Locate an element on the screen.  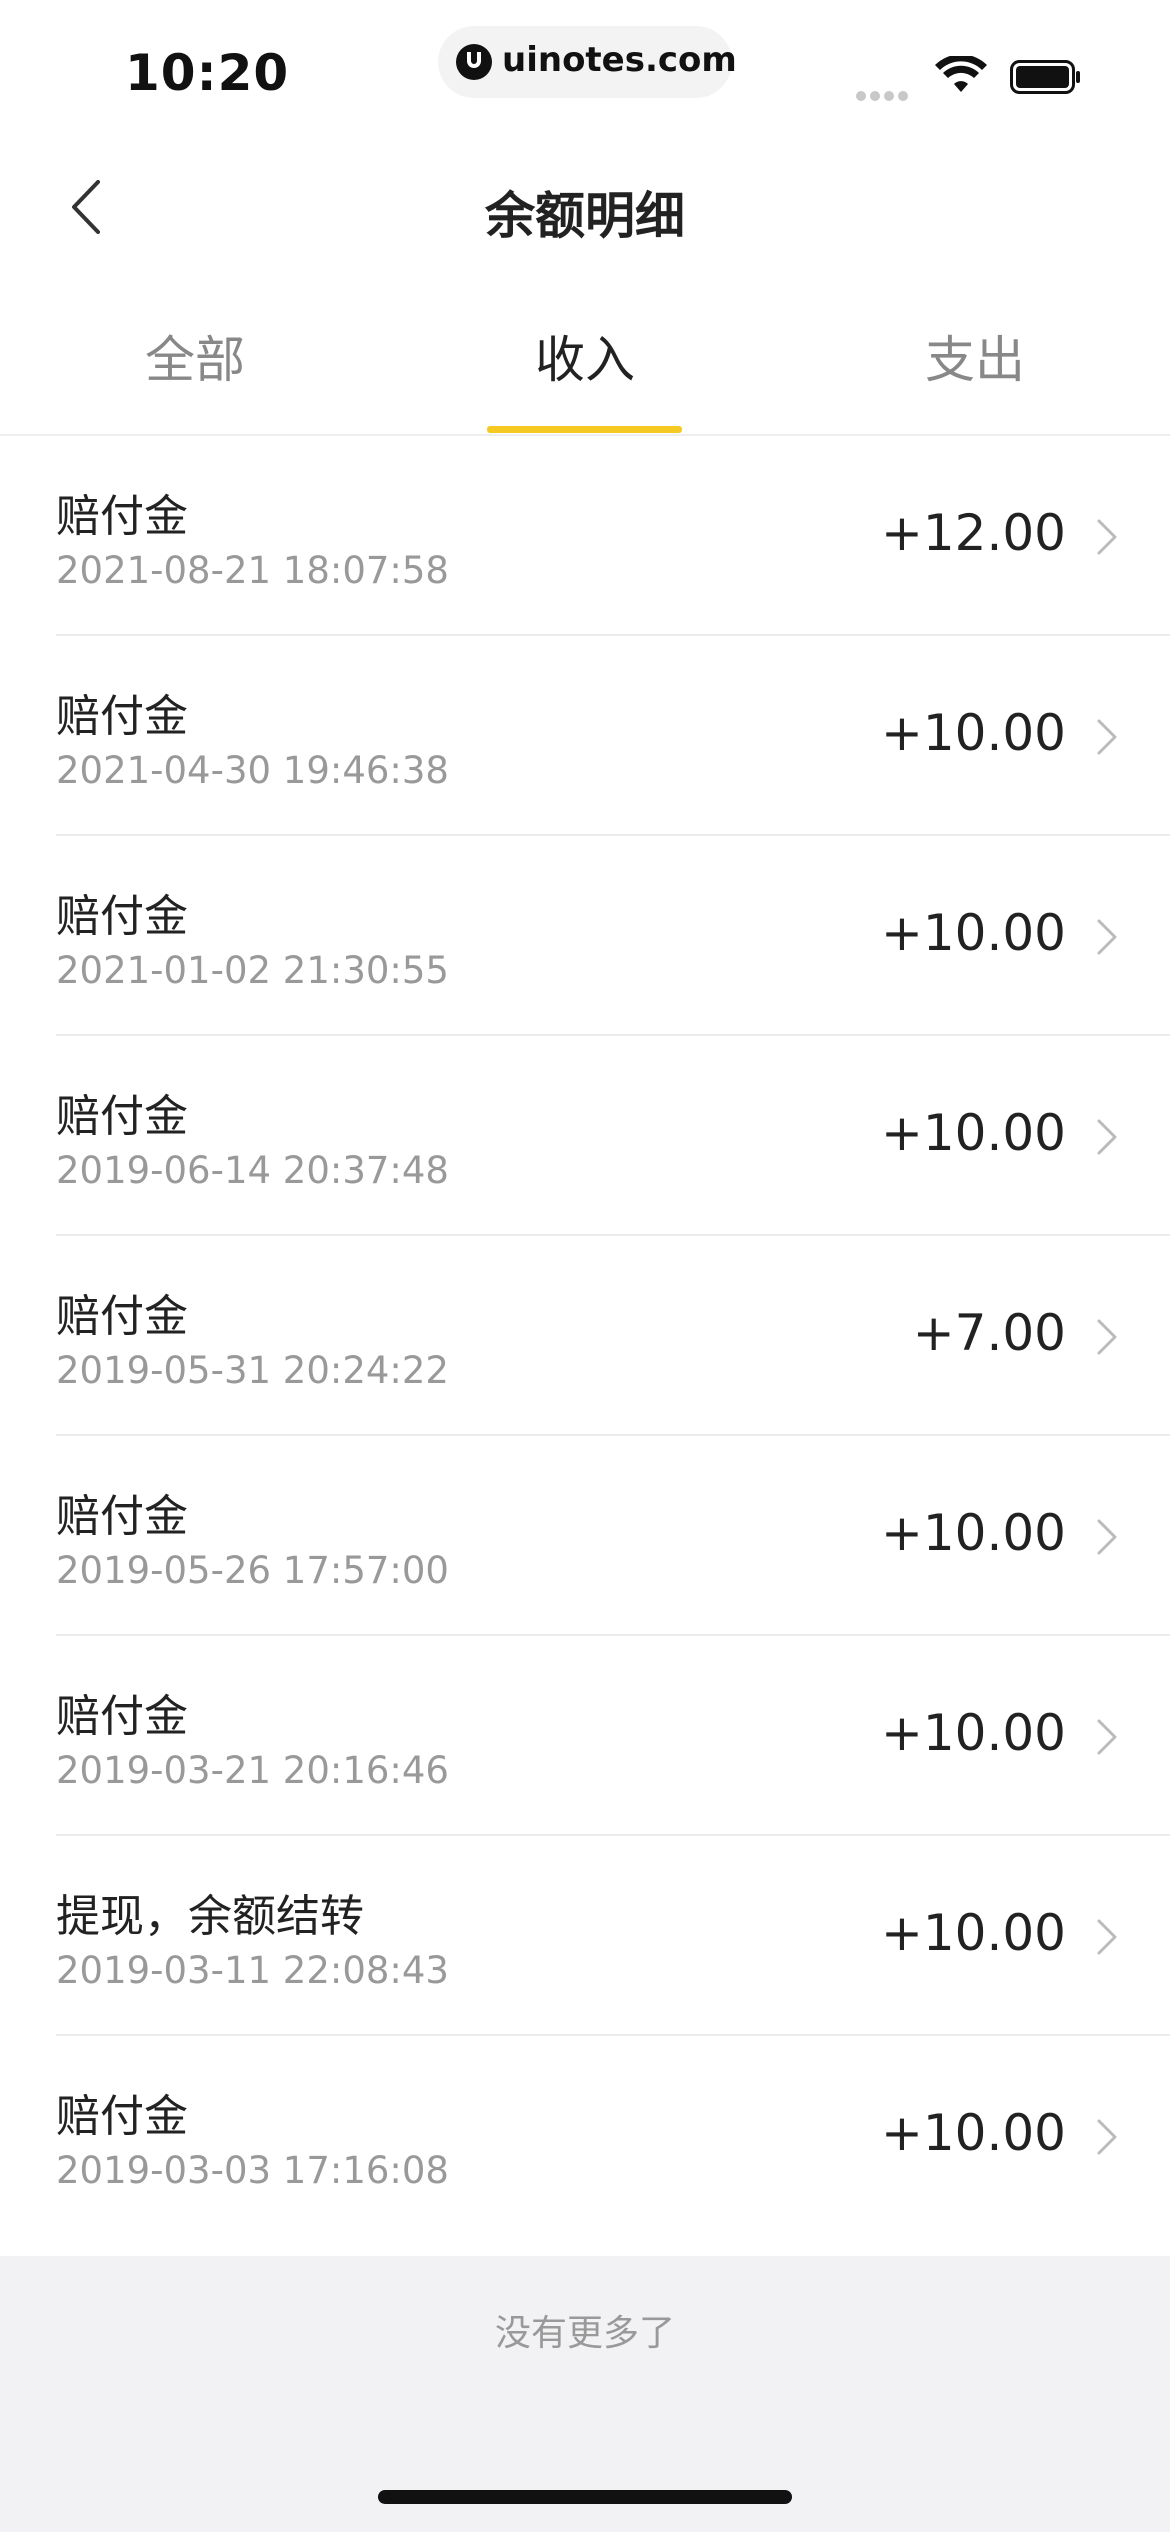
tab-bar: 全部 收入 支出 is located at coordinates (585, 363).